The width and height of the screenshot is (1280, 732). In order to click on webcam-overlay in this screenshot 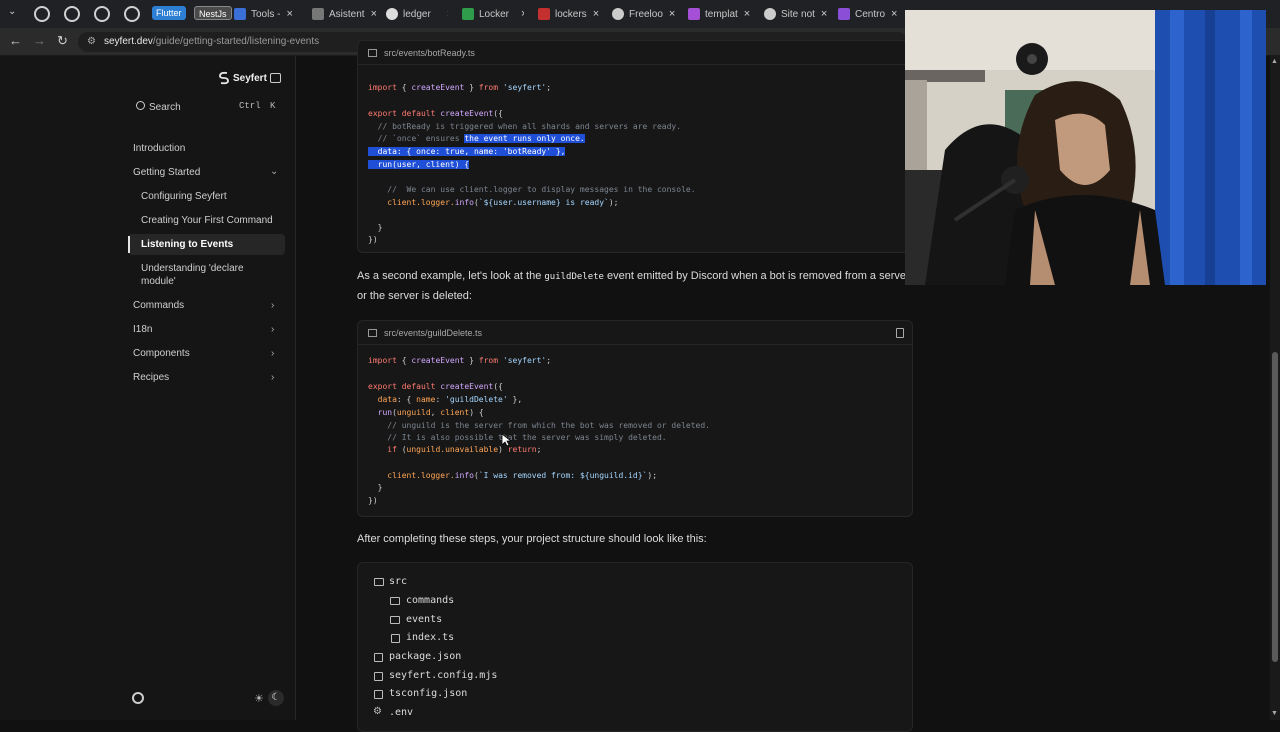, I will do `click(1085, 147)`.